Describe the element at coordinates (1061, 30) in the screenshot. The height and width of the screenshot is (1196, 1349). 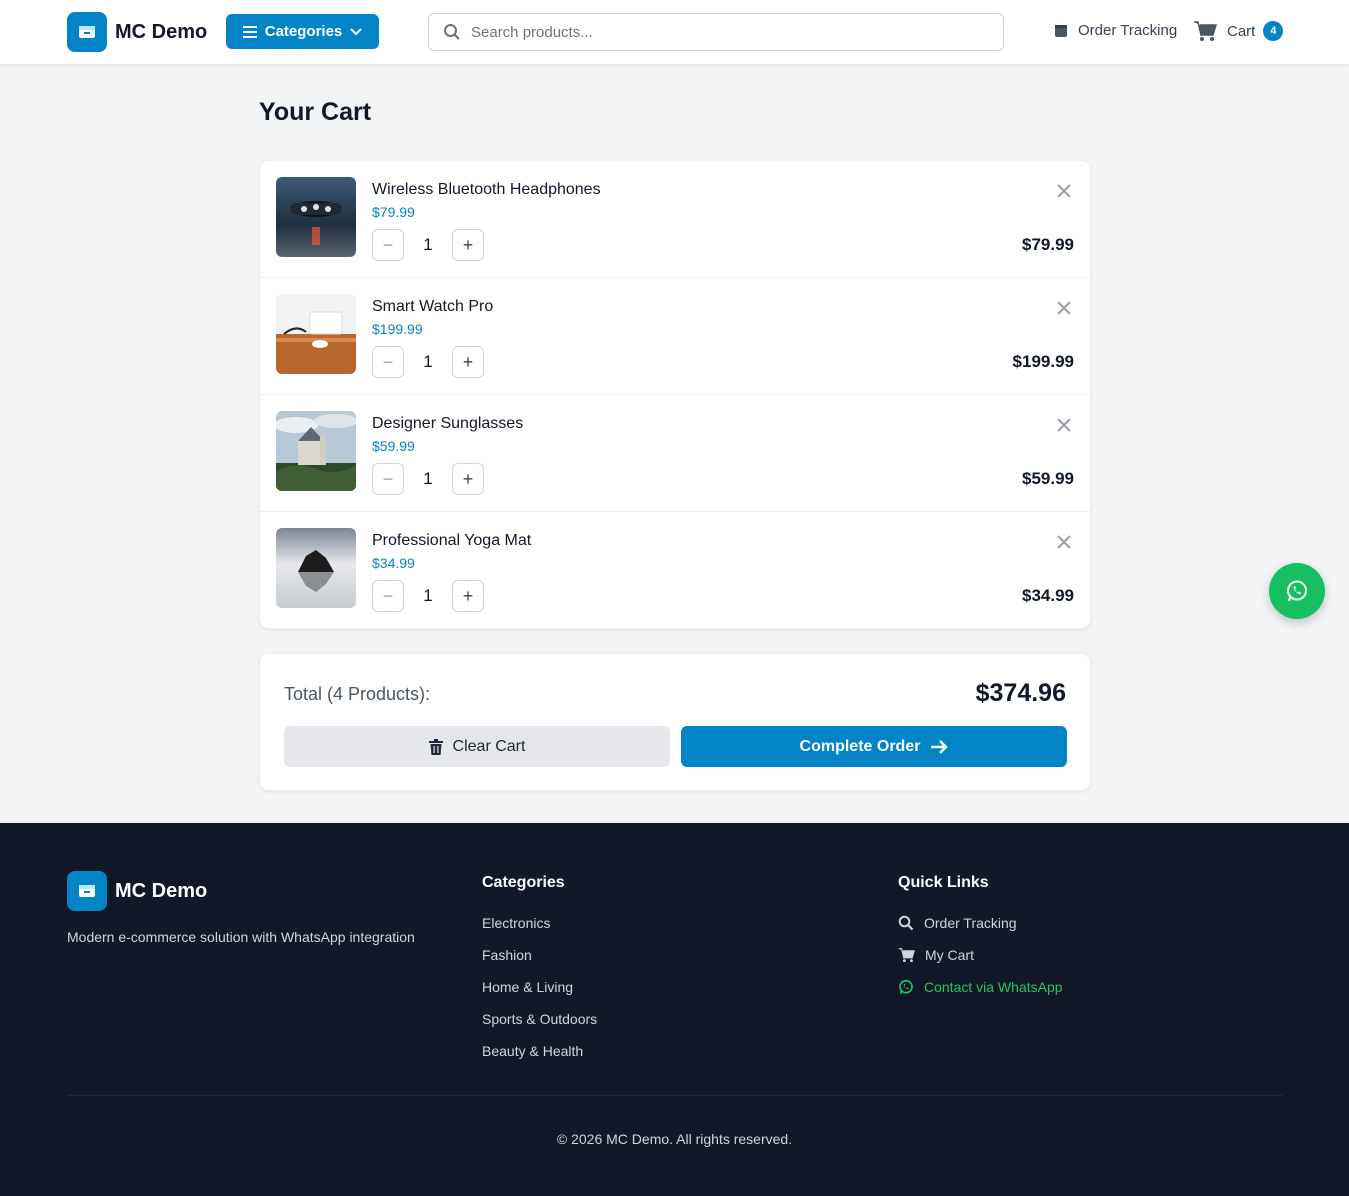
I see `box-icon` at that location.